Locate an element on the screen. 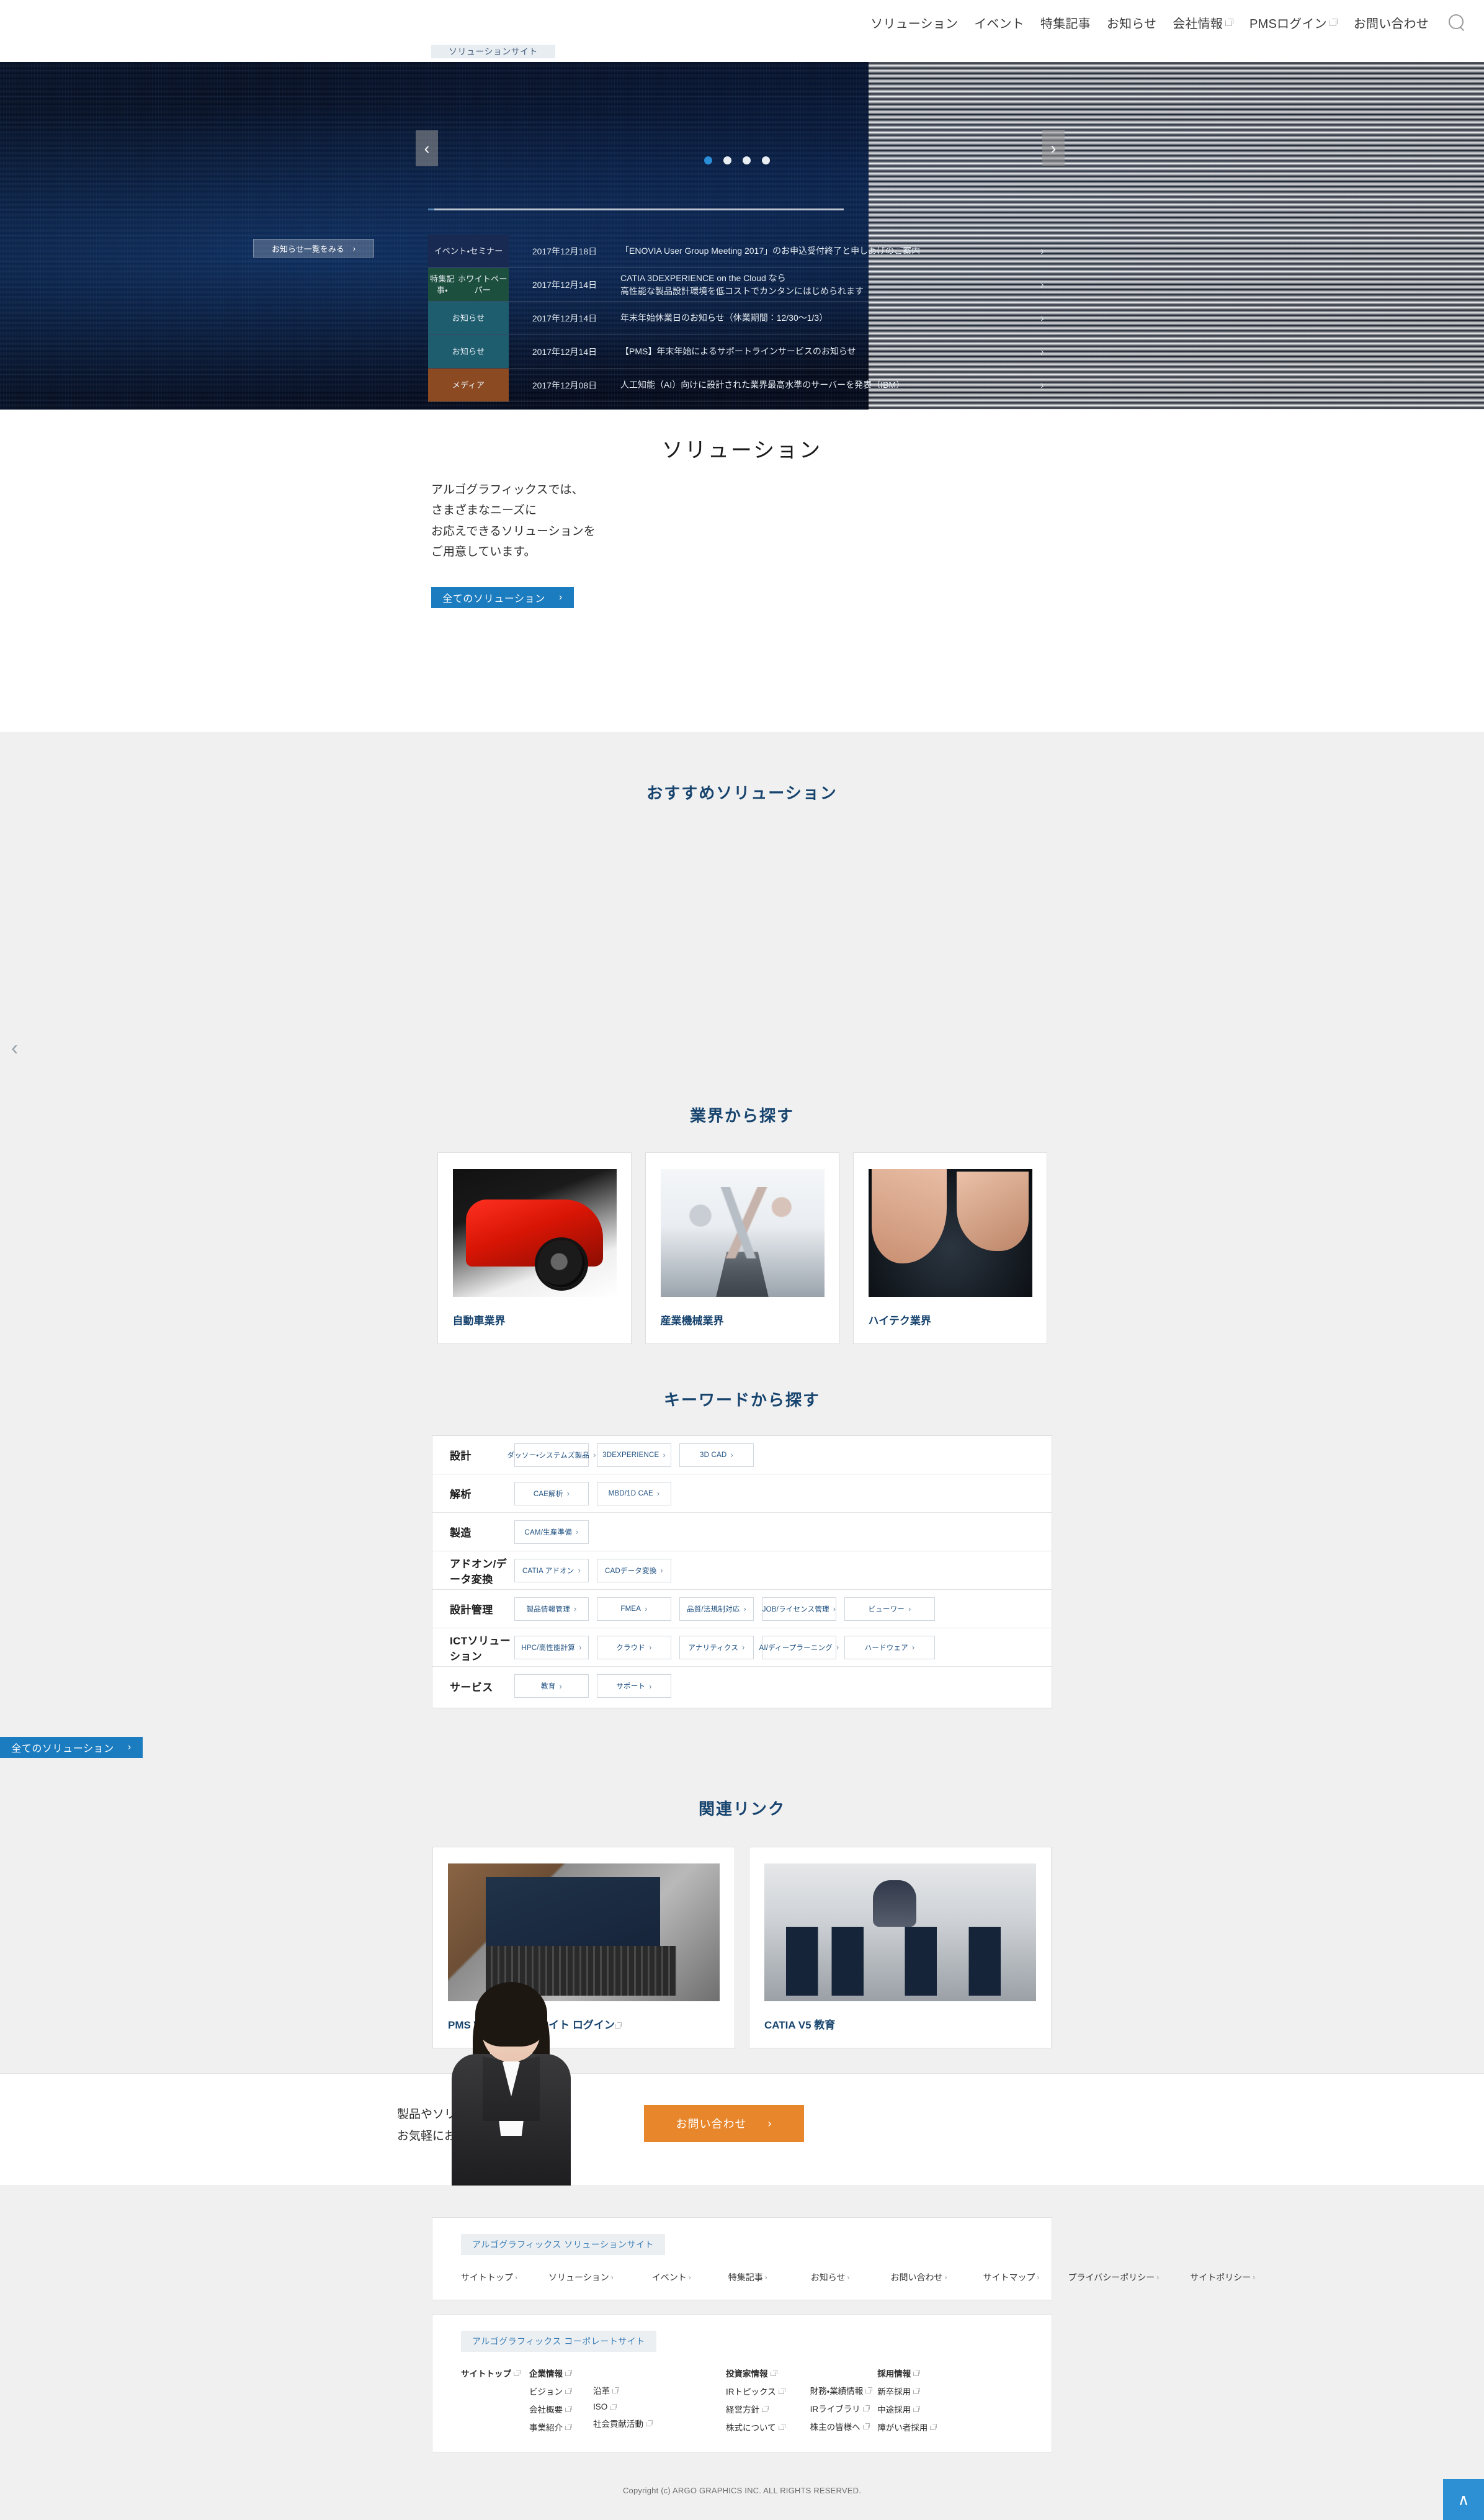 Image resolution: width=1484 pixels, height=2520 pixels. keyword-button: JOB/ライセンス管理 › is located at coordinates (799, 1609).